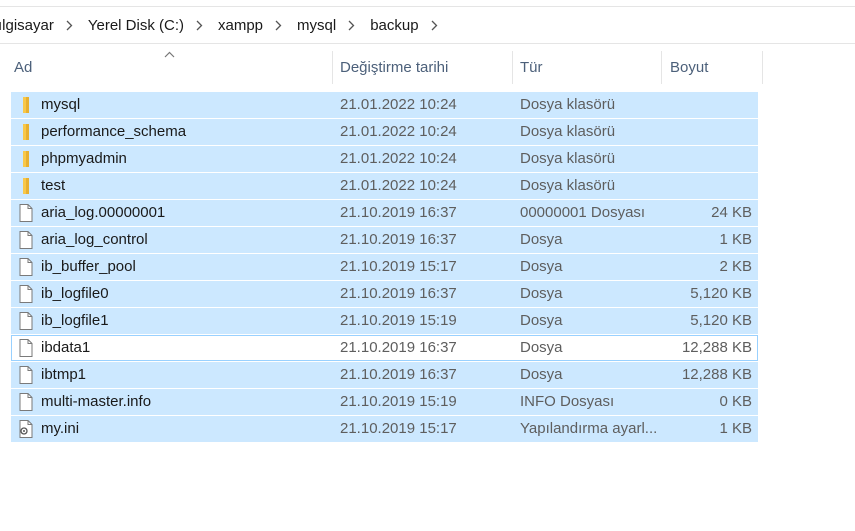  I want to click on file-row: ib_logfile1 21.10.2019 15:19 Dosya 5,120 KB, so click(384, 321).